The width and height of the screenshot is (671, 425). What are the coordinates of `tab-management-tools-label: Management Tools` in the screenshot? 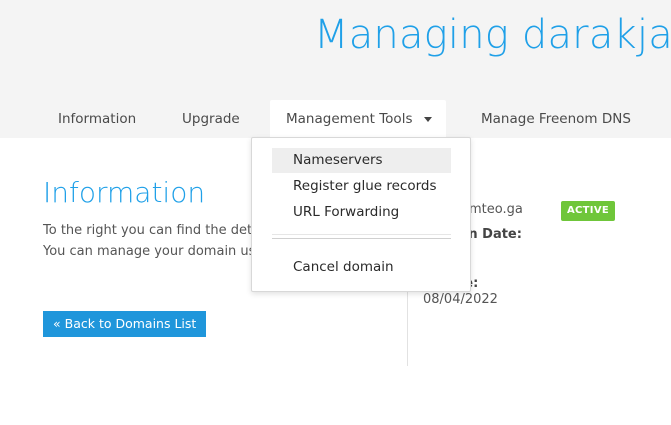 It's located at (349, 119).